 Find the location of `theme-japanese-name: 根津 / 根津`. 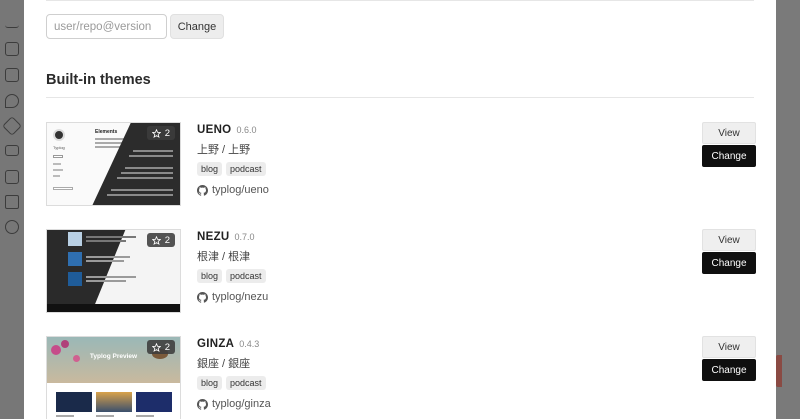

theme-japanese-name: 根津 / 根津 is located at coordinates (224, 257).